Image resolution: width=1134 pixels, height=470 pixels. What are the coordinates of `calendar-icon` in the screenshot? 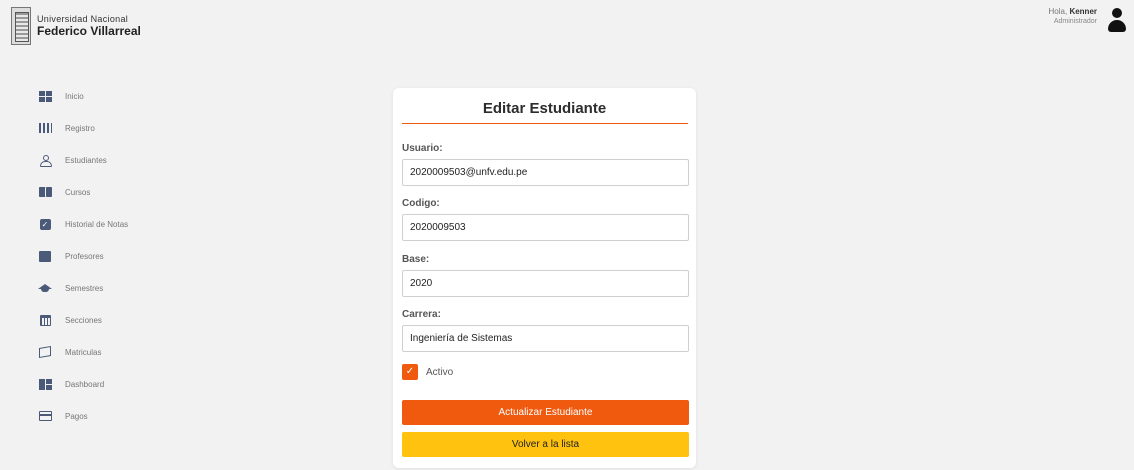 It's located at (45, 320).